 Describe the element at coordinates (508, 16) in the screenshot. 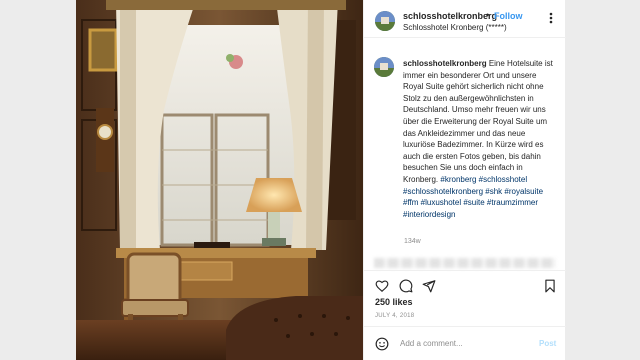

I see `follow-button: Follow` at that location.